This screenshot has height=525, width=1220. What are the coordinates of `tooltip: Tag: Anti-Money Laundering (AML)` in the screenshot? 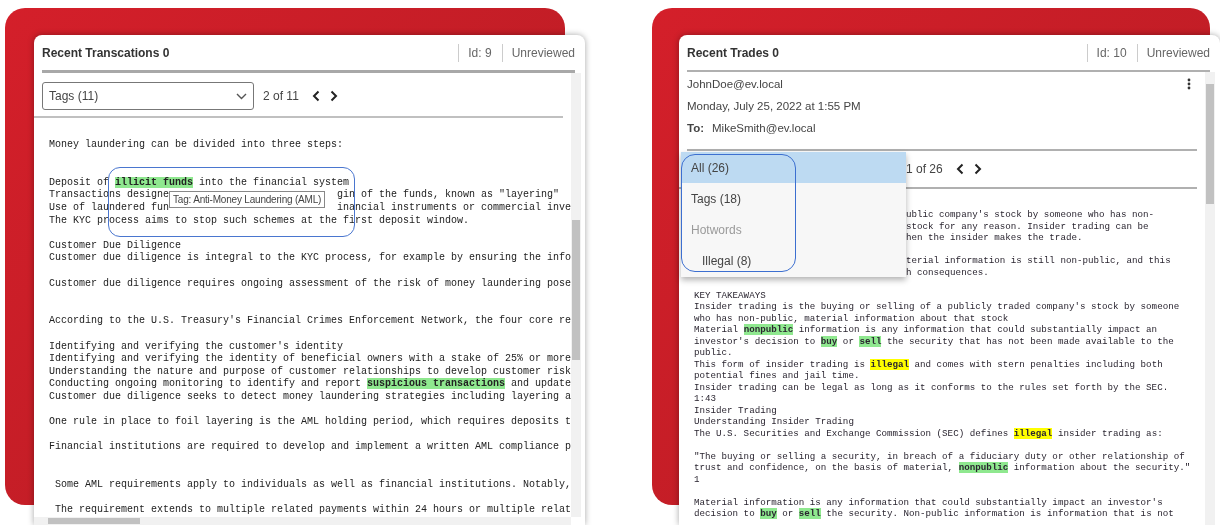 It's located at (247, 200).